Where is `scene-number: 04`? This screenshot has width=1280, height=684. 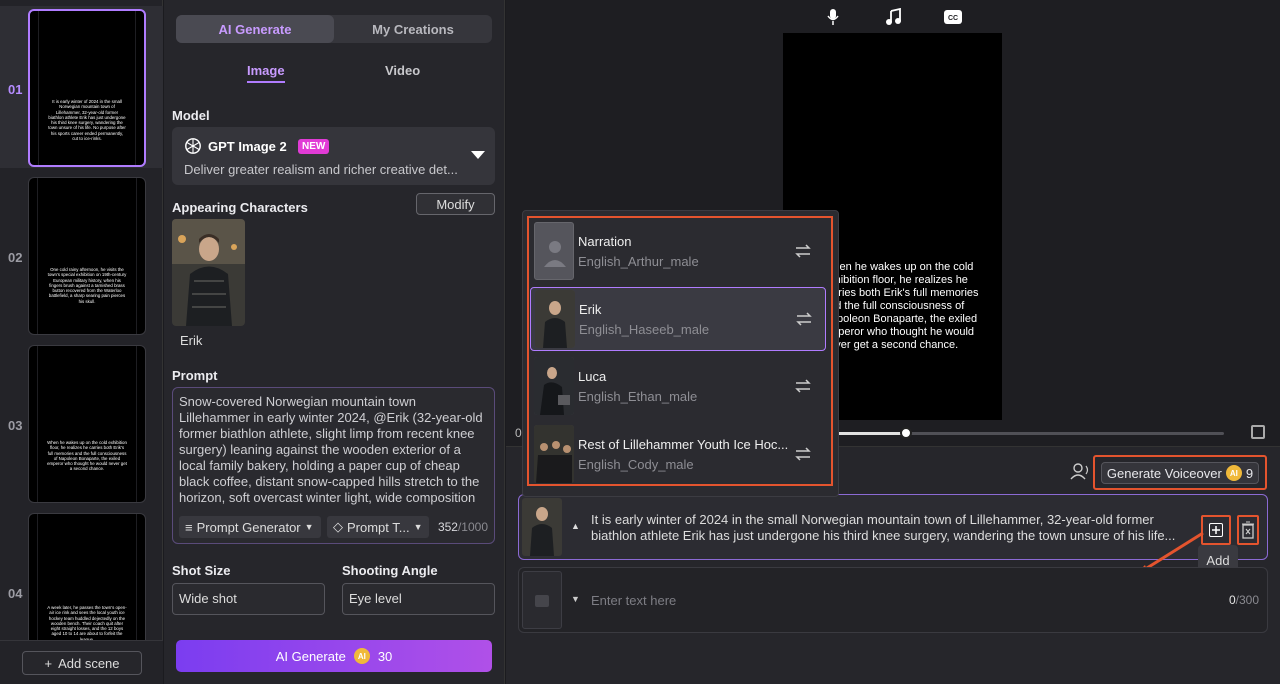
scene-number: 04 is located at coordinates (15, 593).